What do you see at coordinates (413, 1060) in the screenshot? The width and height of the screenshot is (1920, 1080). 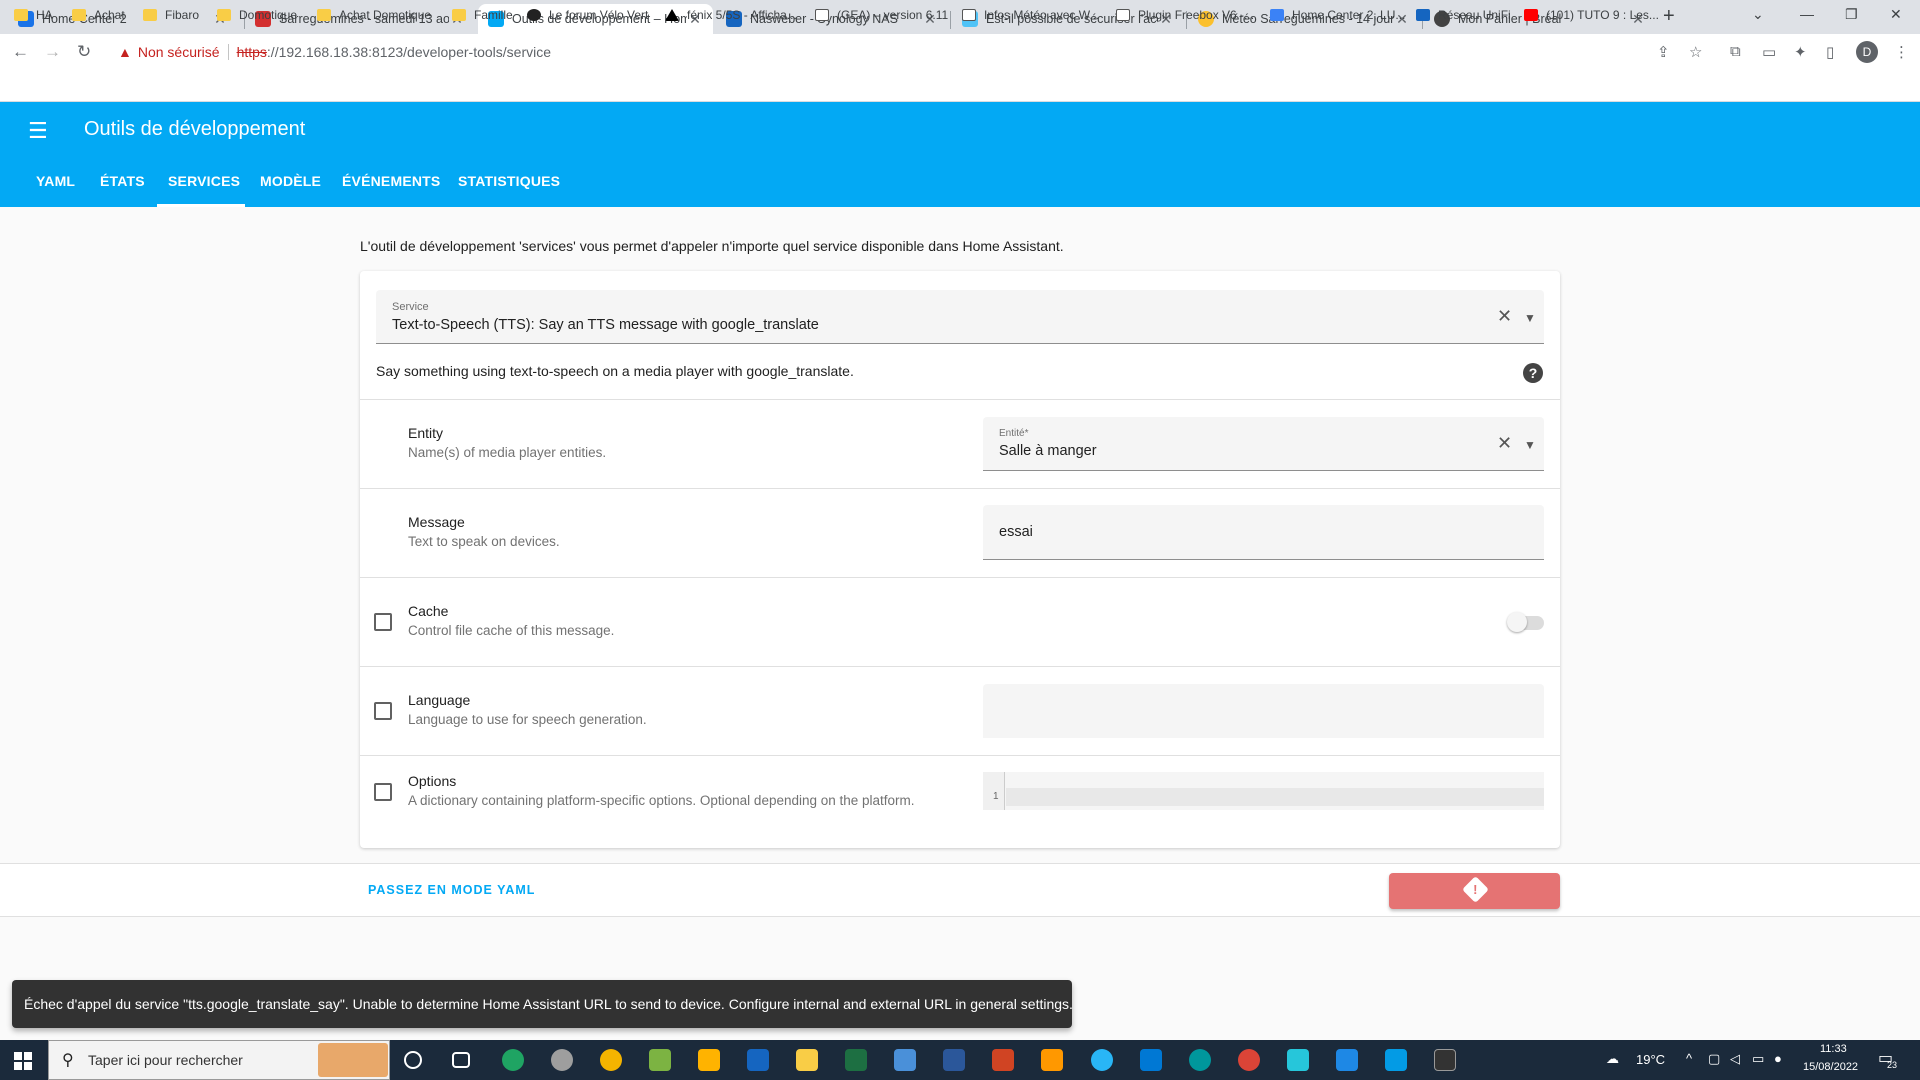 I see `cortana-icon` at bounding box center [413, 1060].